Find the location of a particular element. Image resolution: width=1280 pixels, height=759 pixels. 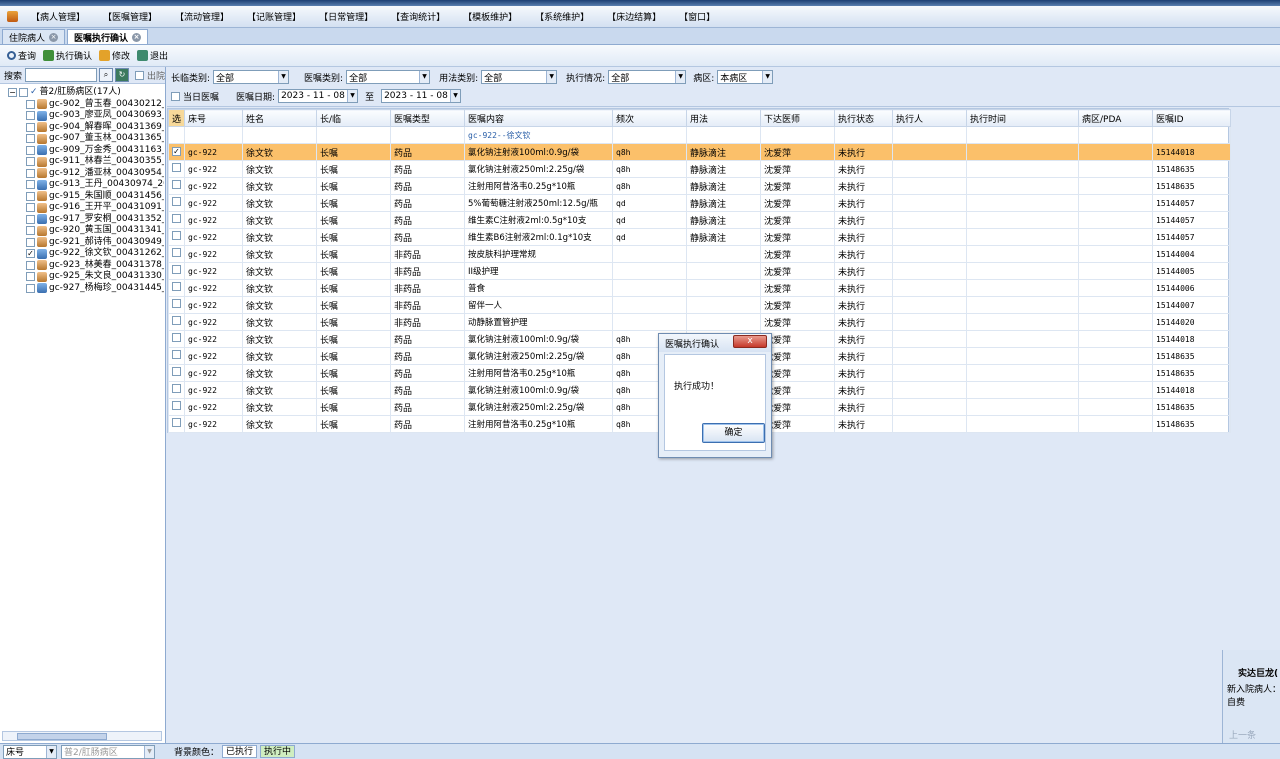

query-button: 查询 is located at coordinates (21, 55).